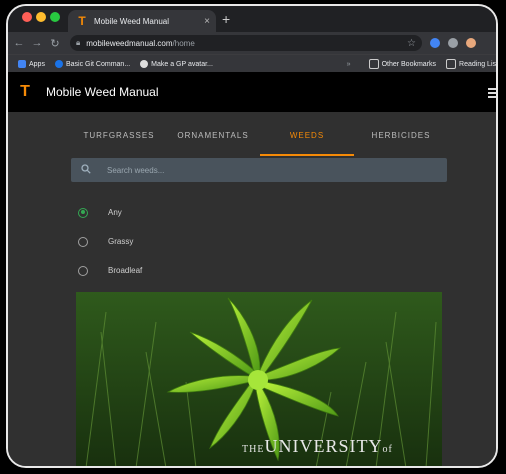  I want to click on filter-broadleaf: Broadleaf, so click(110, 270).